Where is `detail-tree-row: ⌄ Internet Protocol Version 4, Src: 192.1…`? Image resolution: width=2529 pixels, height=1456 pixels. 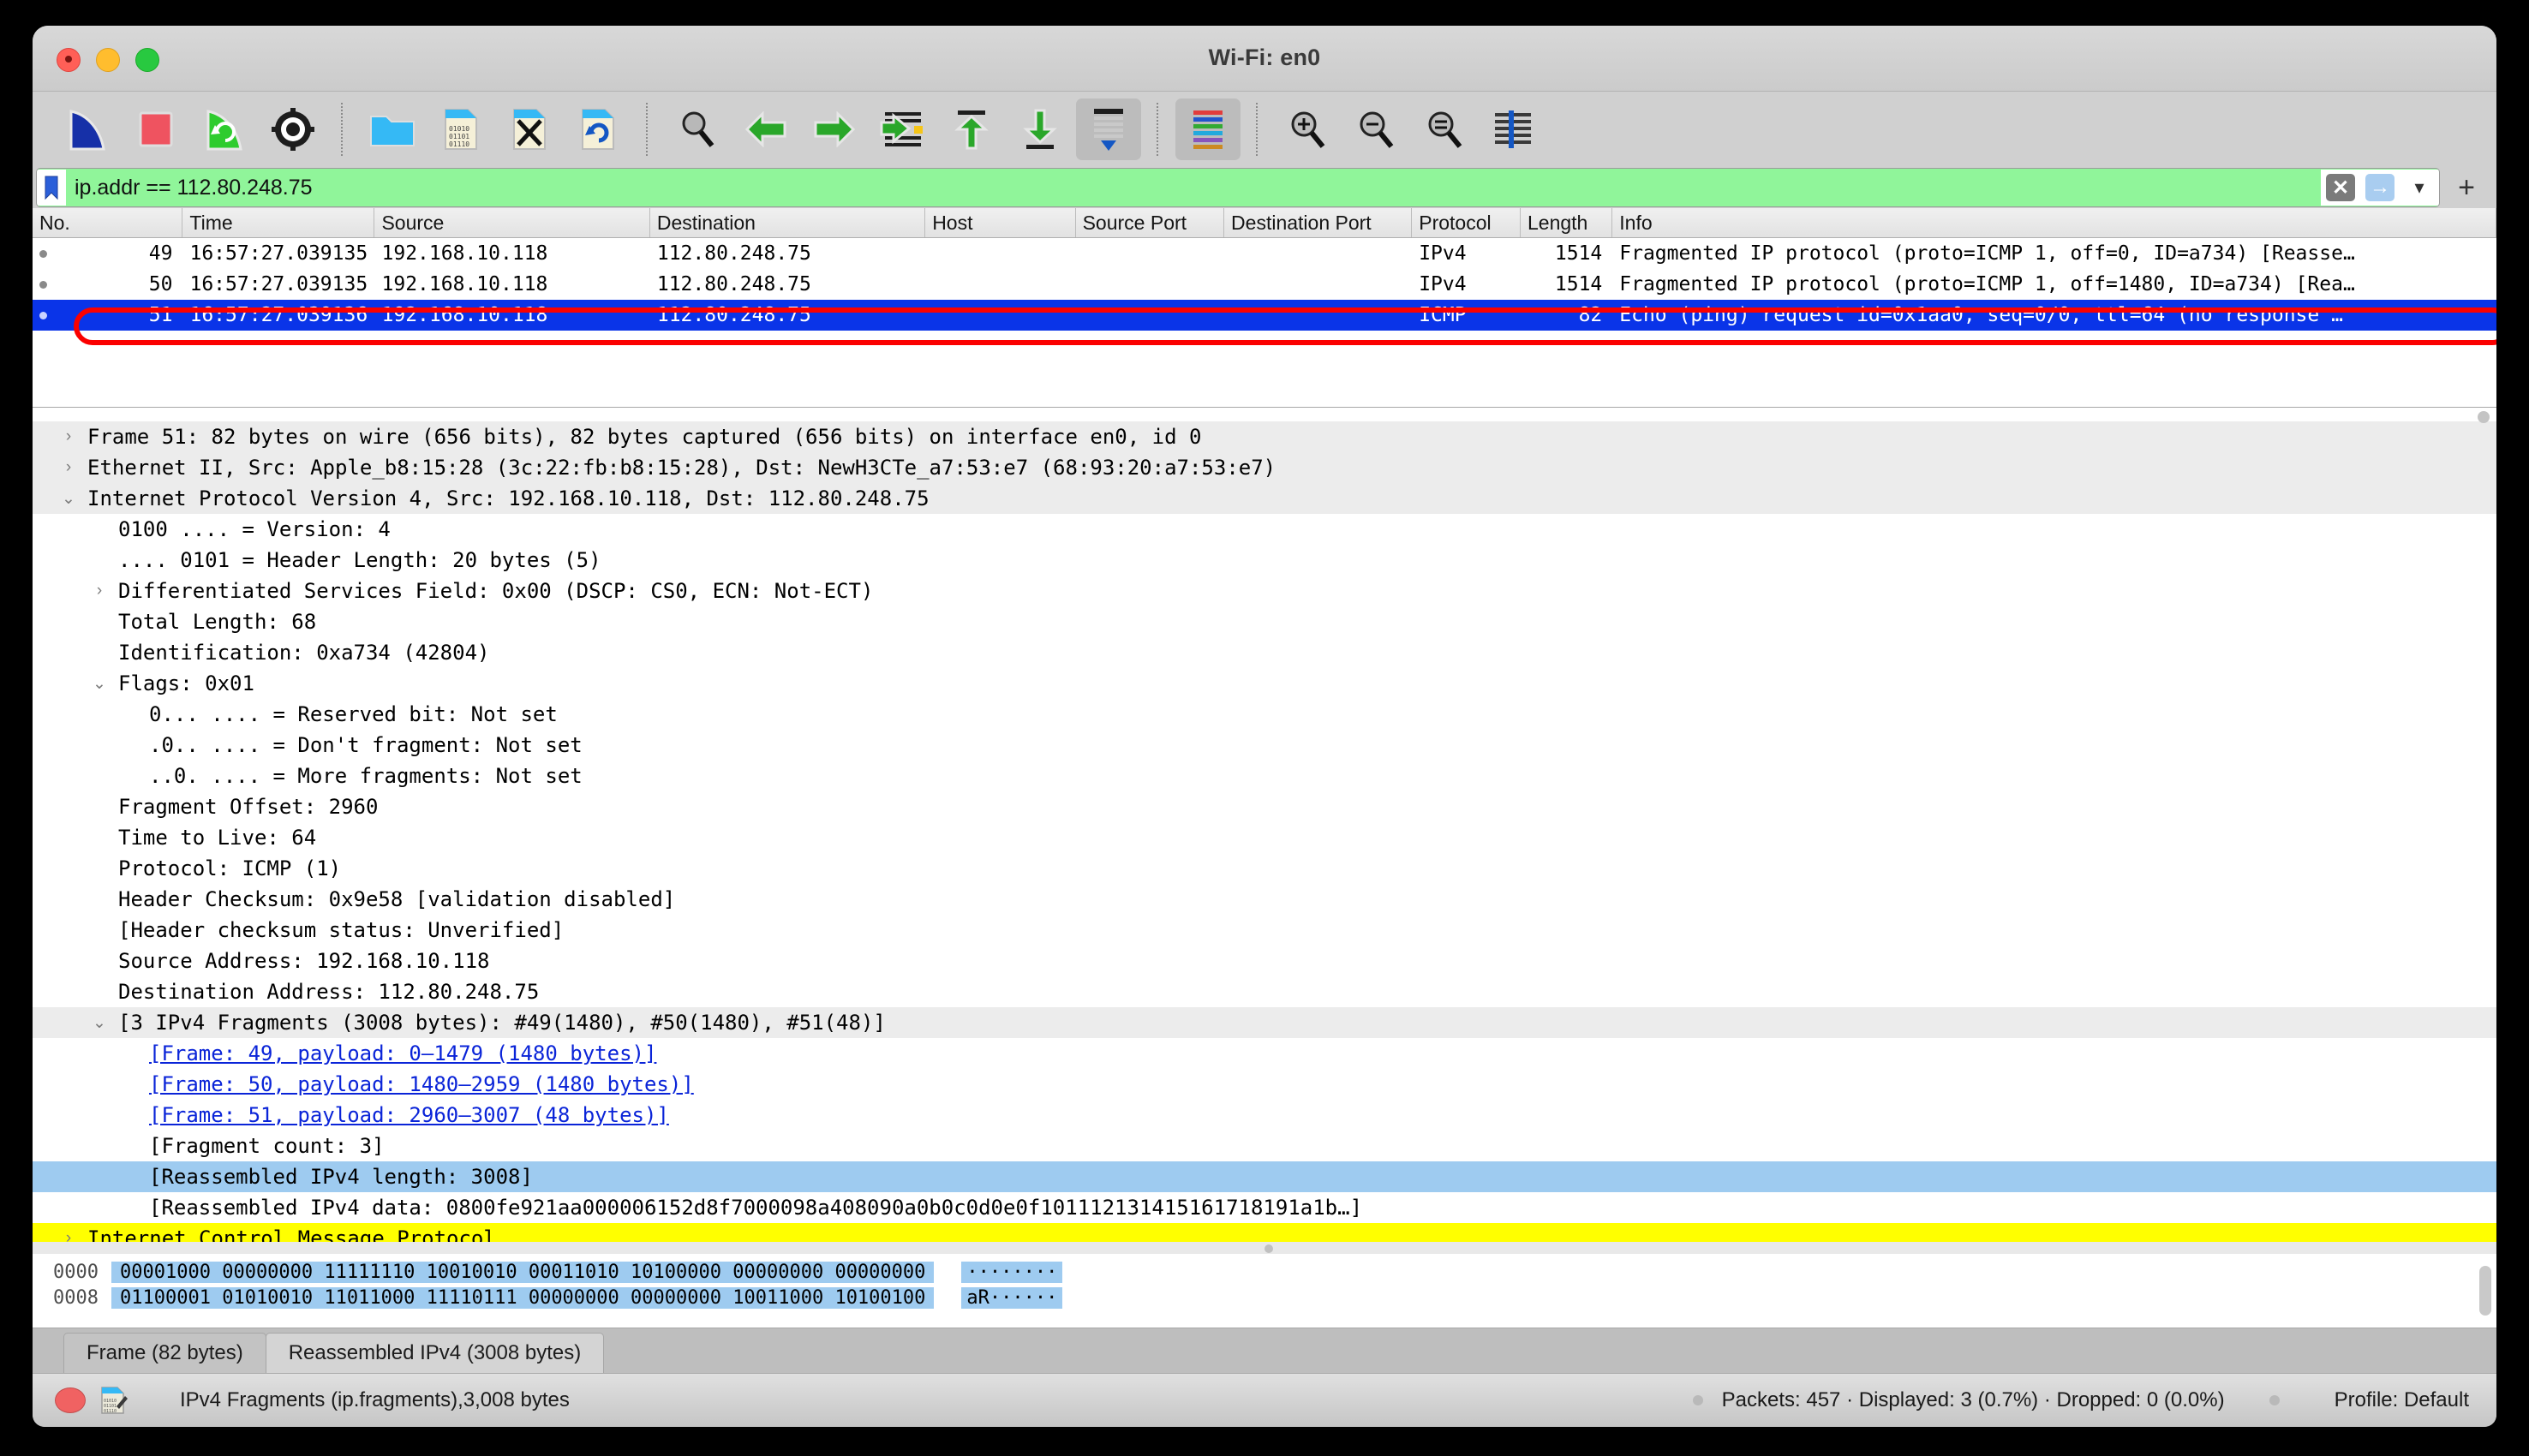 detail-tree-row: ⌄ Internet Protocol Version 4, Src: 192.1… is located at coordinates (1264, 498).